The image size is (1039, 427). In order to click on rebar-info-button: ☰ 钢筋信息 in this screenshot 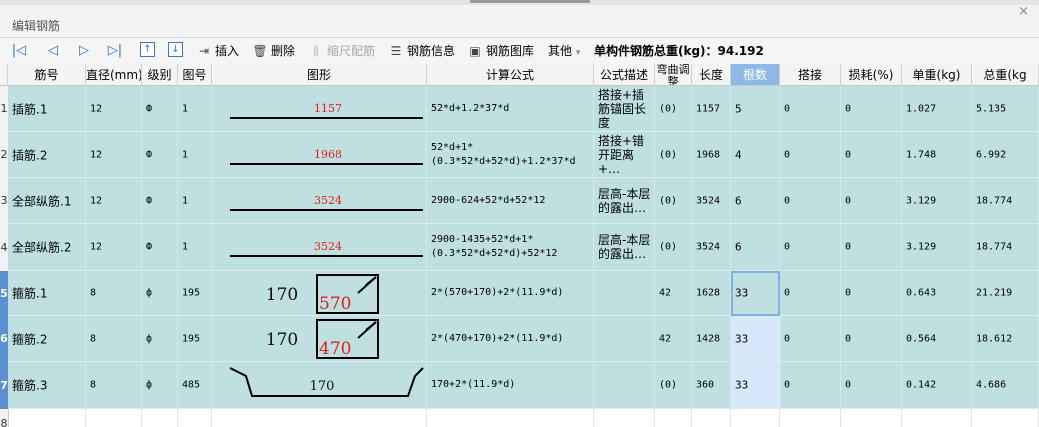, I will do `click(421, 51)`.